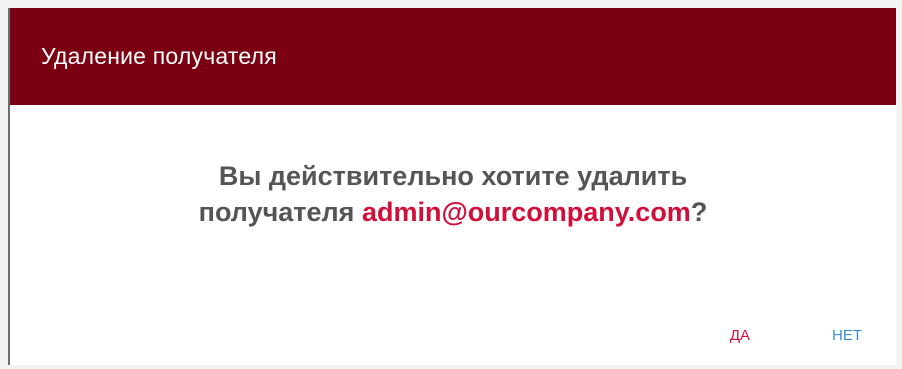  Describe the element at coordinates (740, 335) in the screenshot. I see `confirm-yes-button: ДА` at that location.